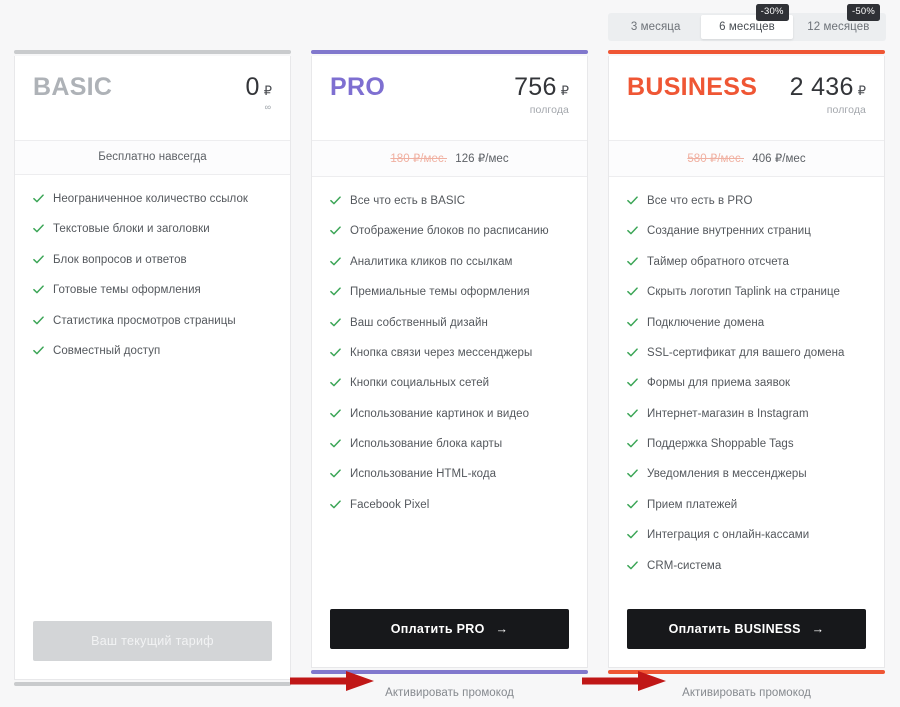 Image resolution: width=900 pixels, height=707 pixels. I want to click on plan-price: 0 ₽ ∞, so click(259, 93).